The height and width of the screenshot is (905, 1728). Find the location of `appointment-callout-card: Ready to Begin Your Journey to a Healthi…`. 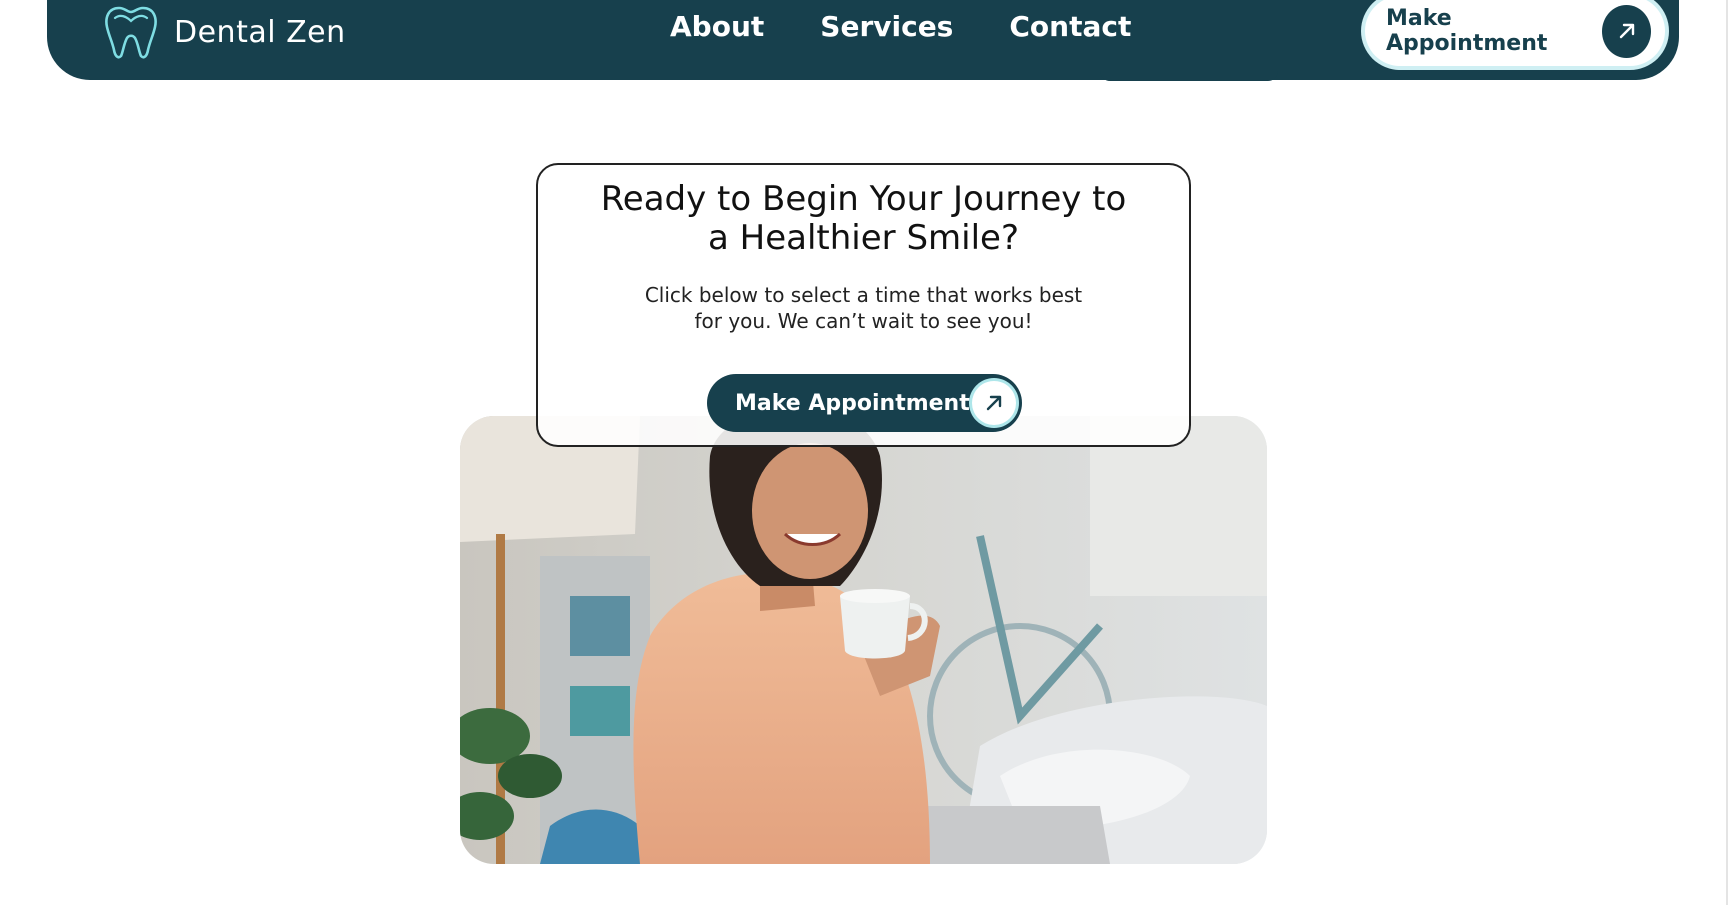

appointment-callout-card: Ready to Begin Your Journey to a Healthi… is located at coordinates (863, 305).